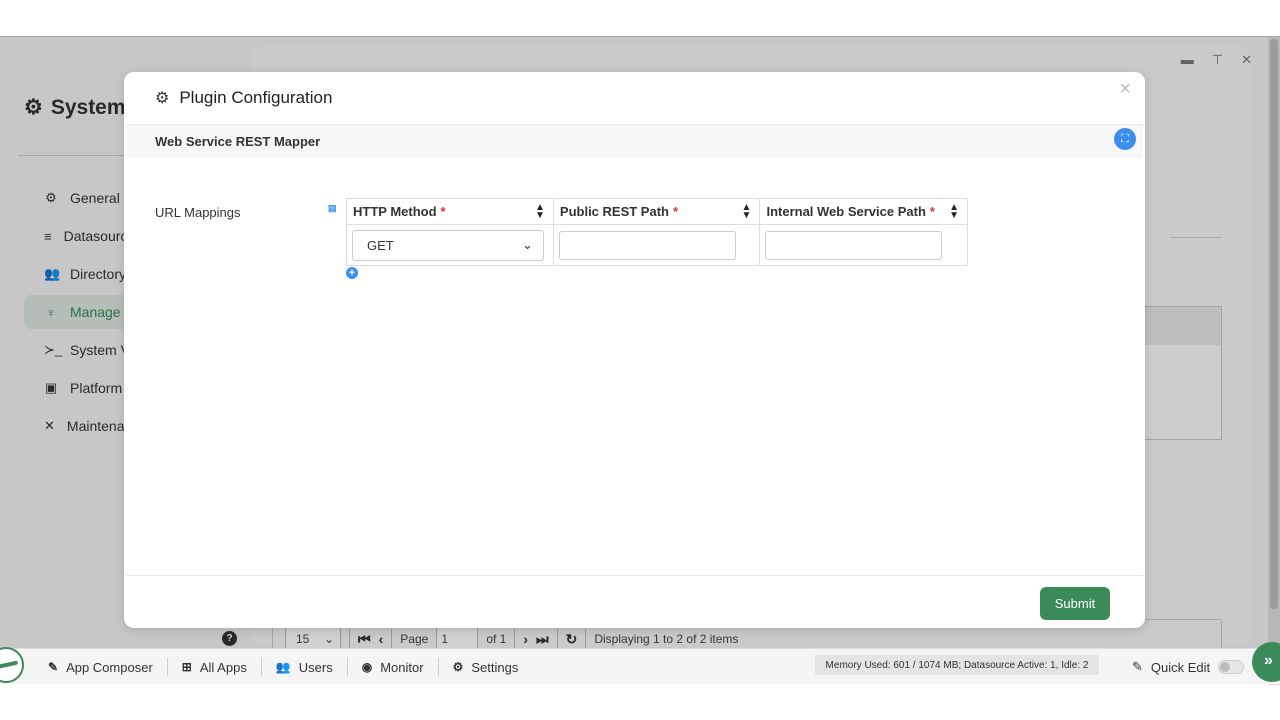 This screenshot has width=1280, height=720. What do you see at coordinates (1125, 89) in the screenshot?
I see `close-icon: ×` at bounding box center [1125, 89].